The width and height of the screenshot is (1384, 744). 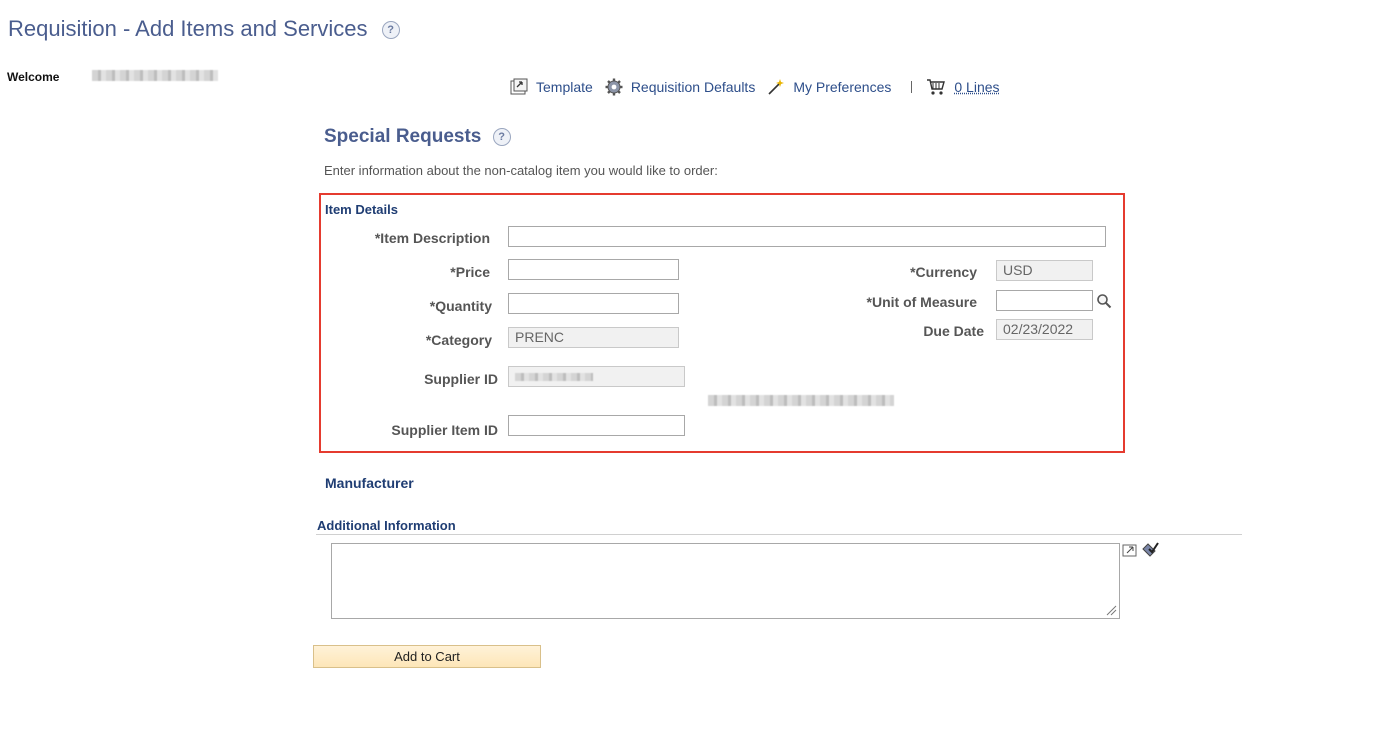 I want to click on quantity-input, so click(x=593, y=303).